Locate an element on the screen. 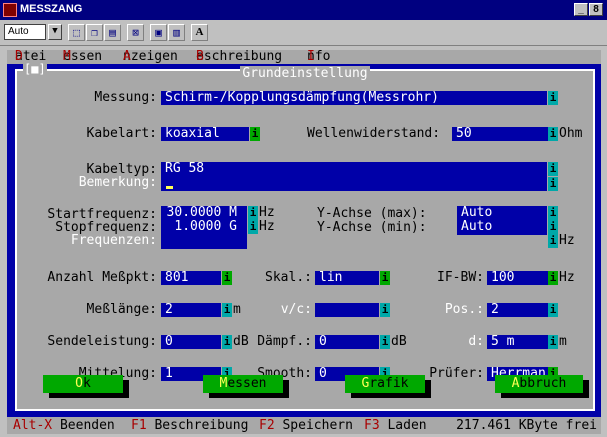  d-label: d: is located at coordinates (476, 341).